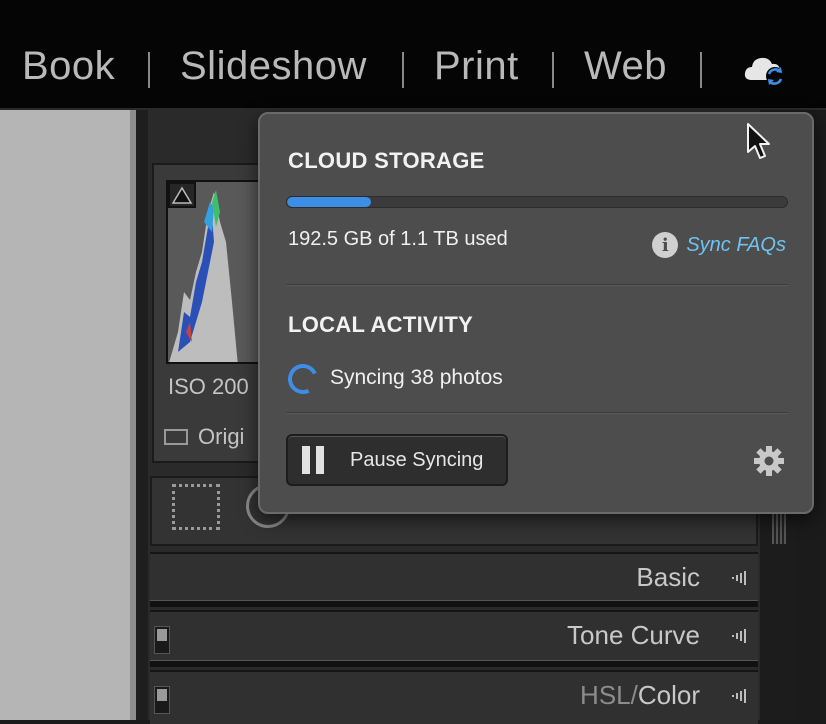 The height and width of the screenshot is (724, 826). What do you see at coordinates (454, 579) in the screenshot?
I see `section-basic: Basic` at bounding box center [454, 579].